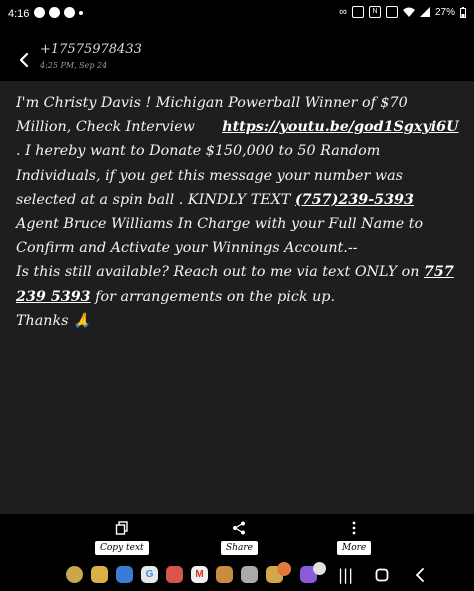 The height and width of the screenshot is (591, 474). Describe the element at coordinates (382, 575) in the screenshot. I see `home-icon` at that location.